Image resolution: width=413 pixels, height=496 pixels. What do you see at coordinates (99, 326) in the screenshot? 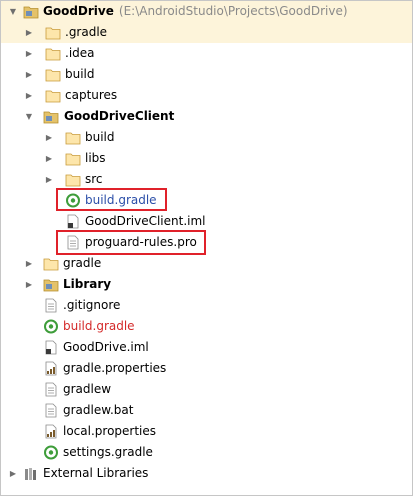
I see `tree-item-label: build.gradle` at bounding box center [99, 326].